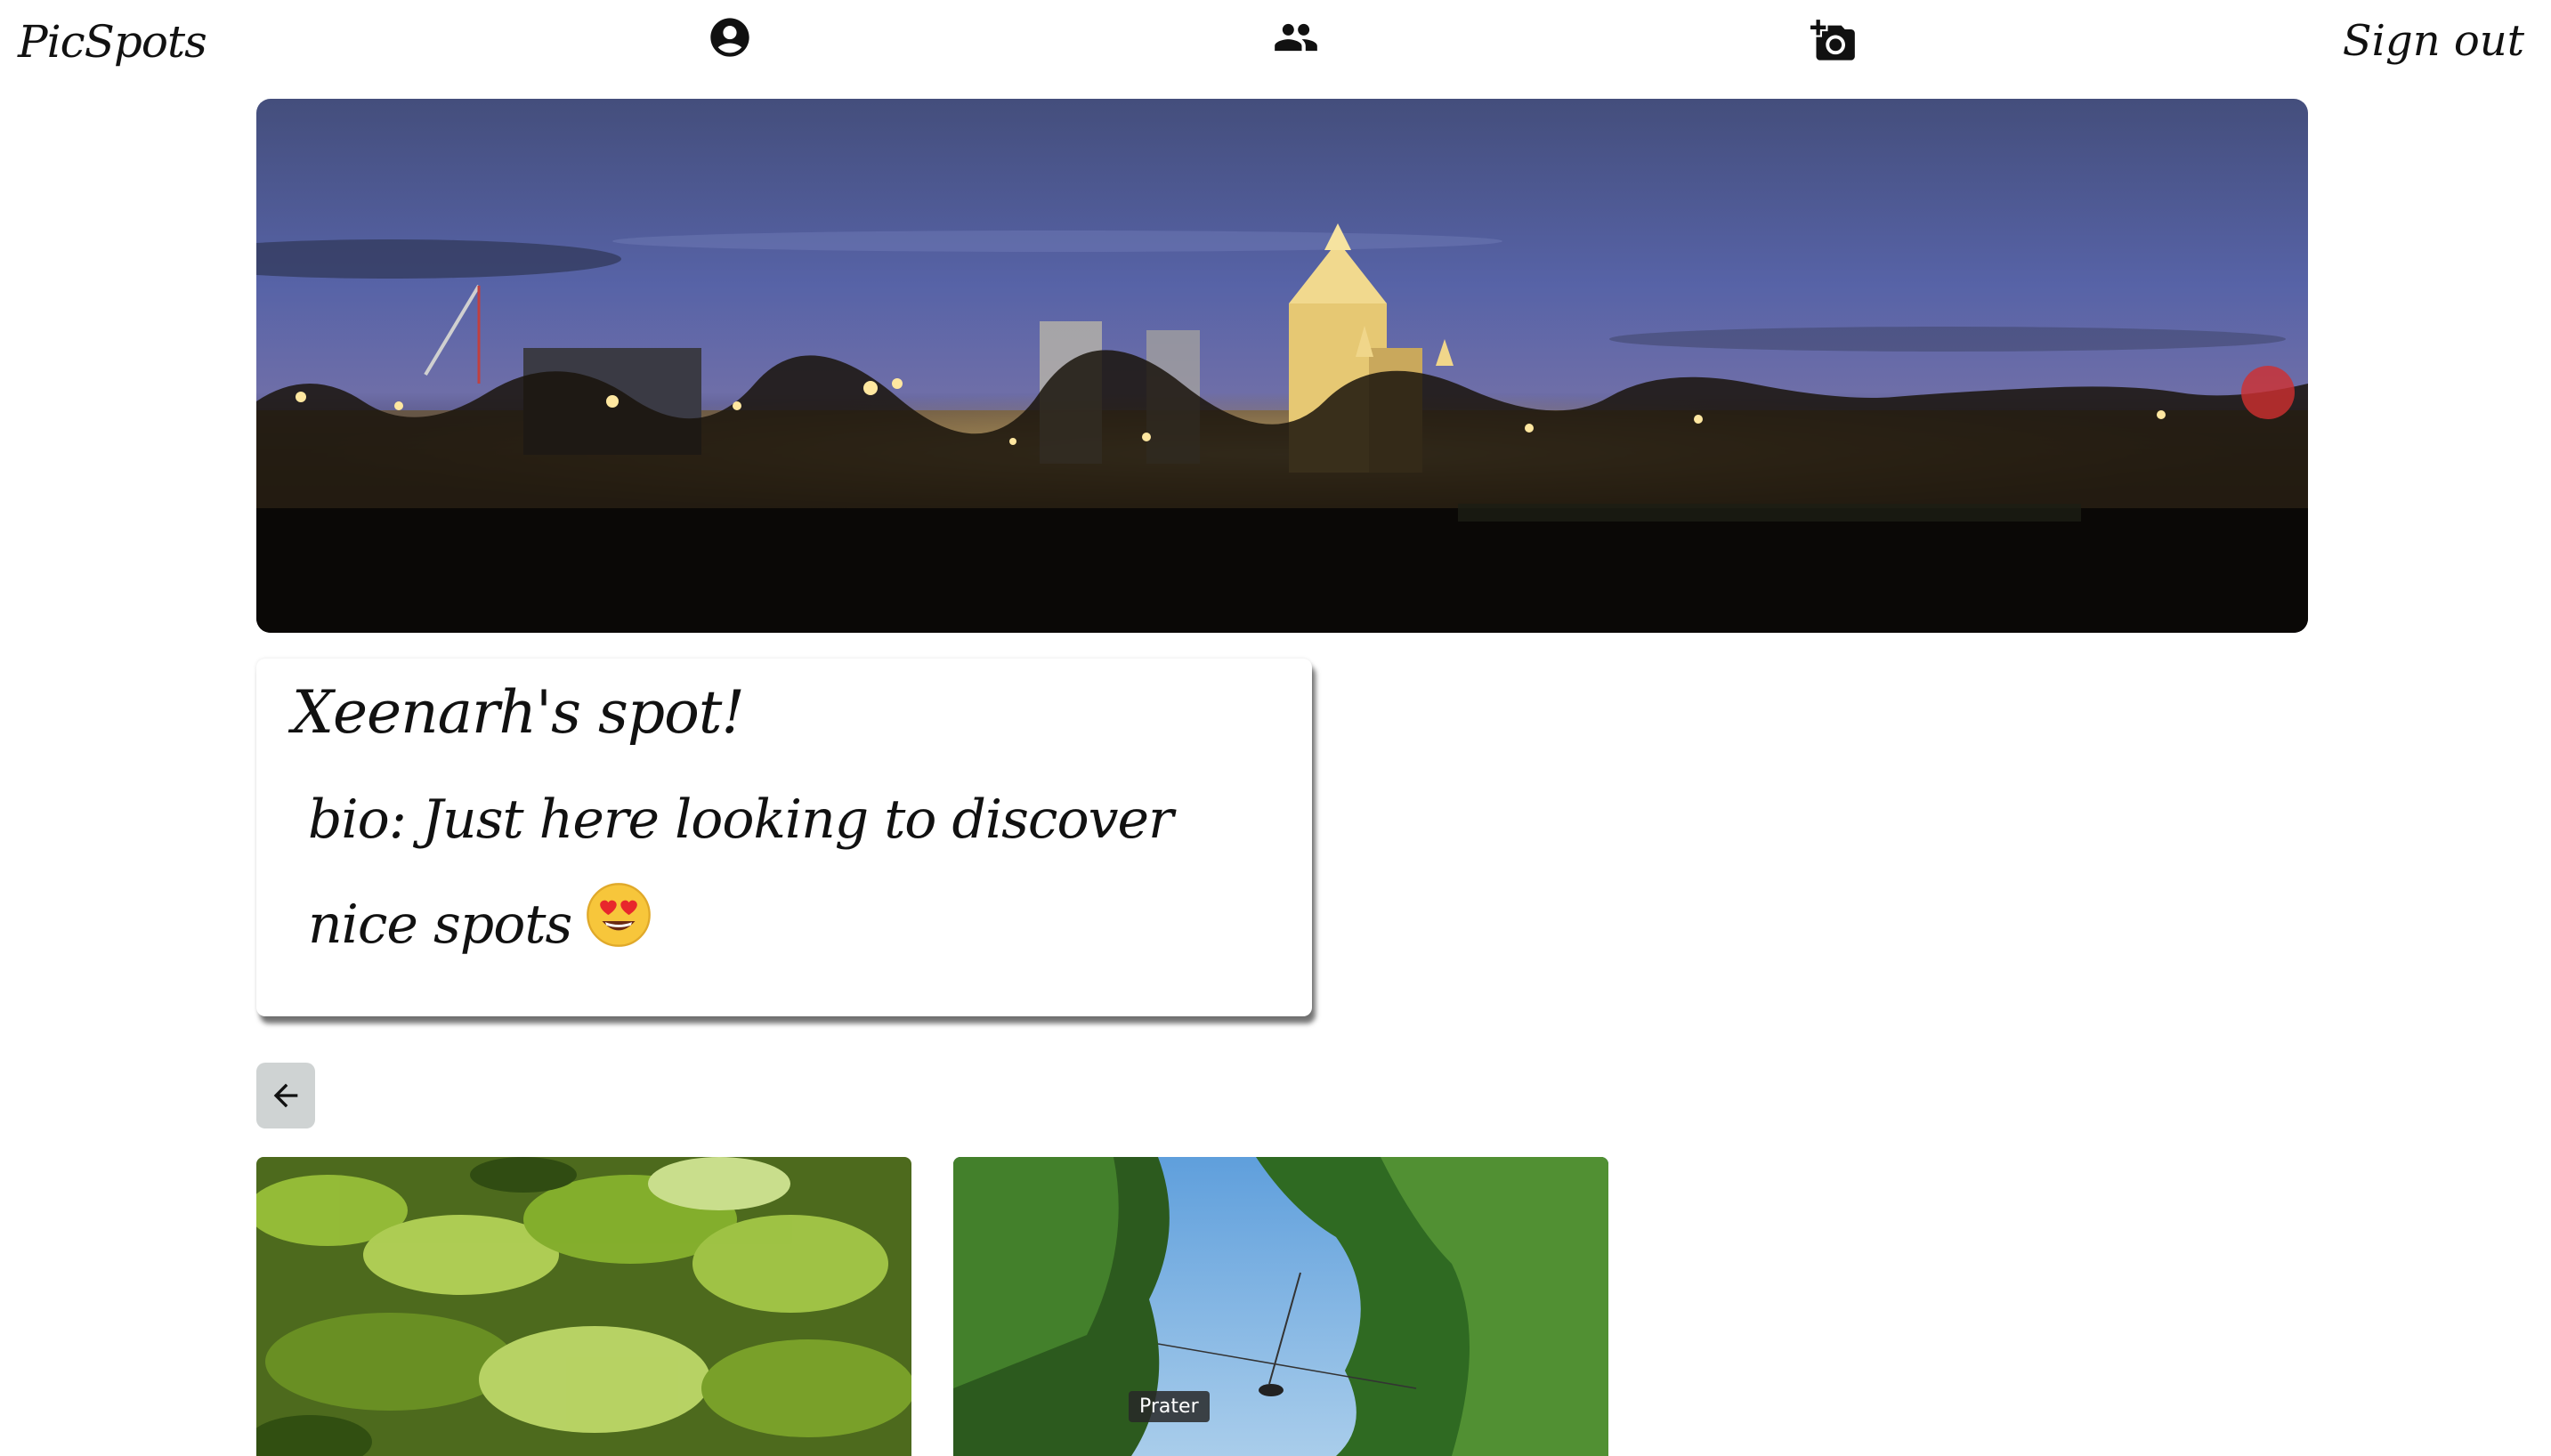  I want to click on top-nav: PicSpots Sign out, so click(1275, 44).